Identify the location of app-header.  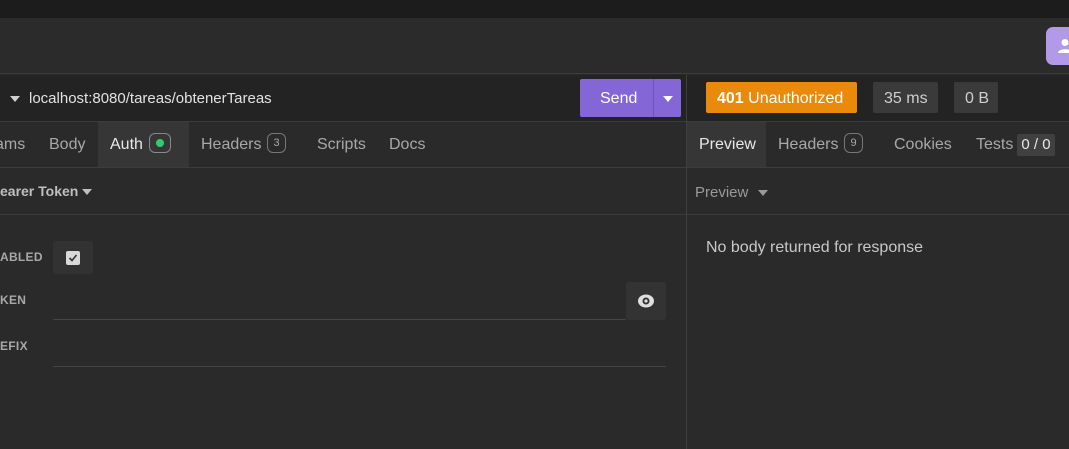
(534, 46).